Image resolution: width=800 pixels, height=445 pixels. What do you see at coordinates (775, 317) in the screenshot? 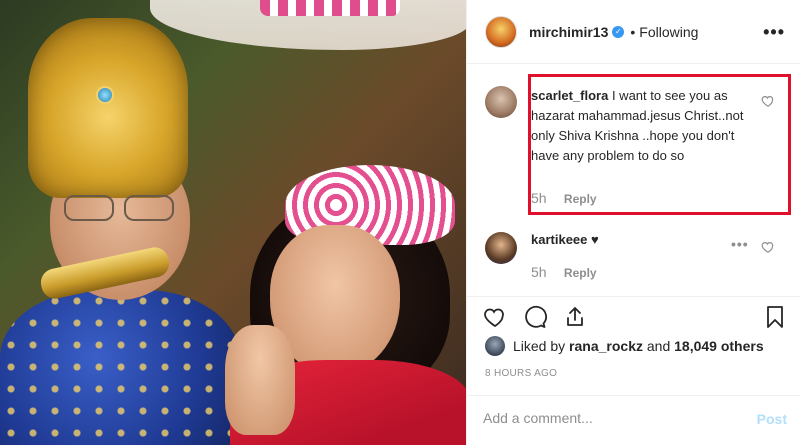
I see `bookmark-icon` at bounding box center [775, 317].